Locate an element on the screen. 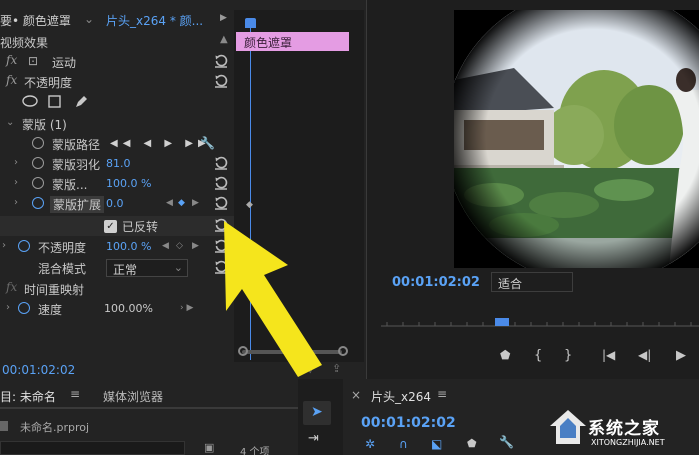 The height and width of the screenshot is (455, 699). play-icon: ▶ is located at coordinates (681, 355).